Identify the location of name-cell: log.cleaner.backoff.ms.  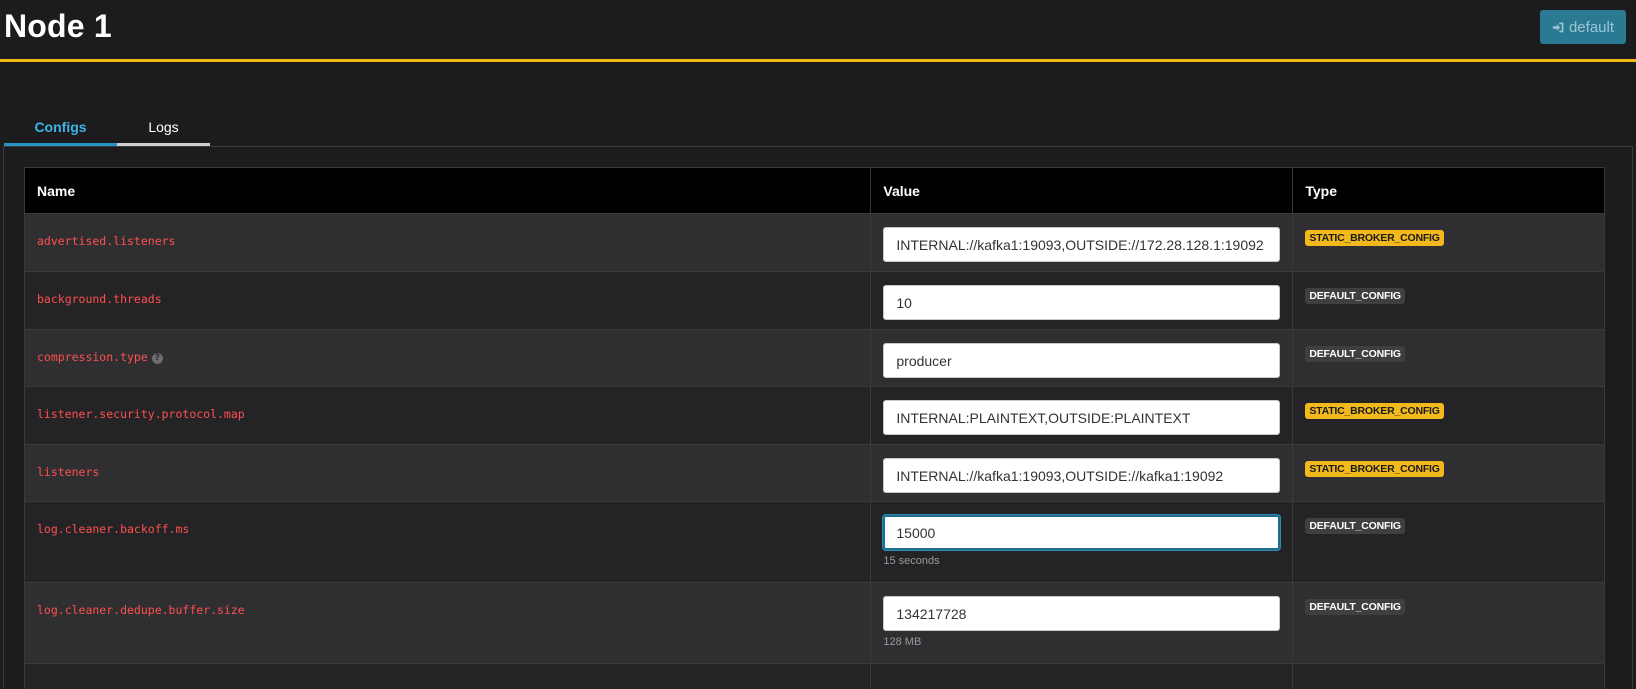
(448, 542).